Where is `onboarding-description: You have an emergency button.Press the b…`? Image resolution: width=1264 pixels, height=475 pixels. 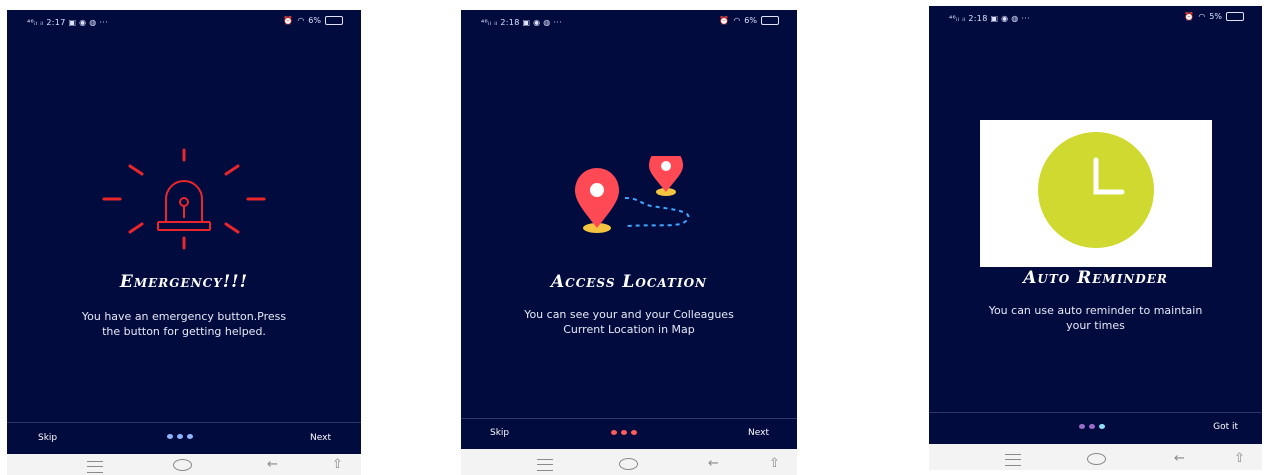 onboarding-description: You have an emergency button.Press the b… is located at coordinates (184, 324).